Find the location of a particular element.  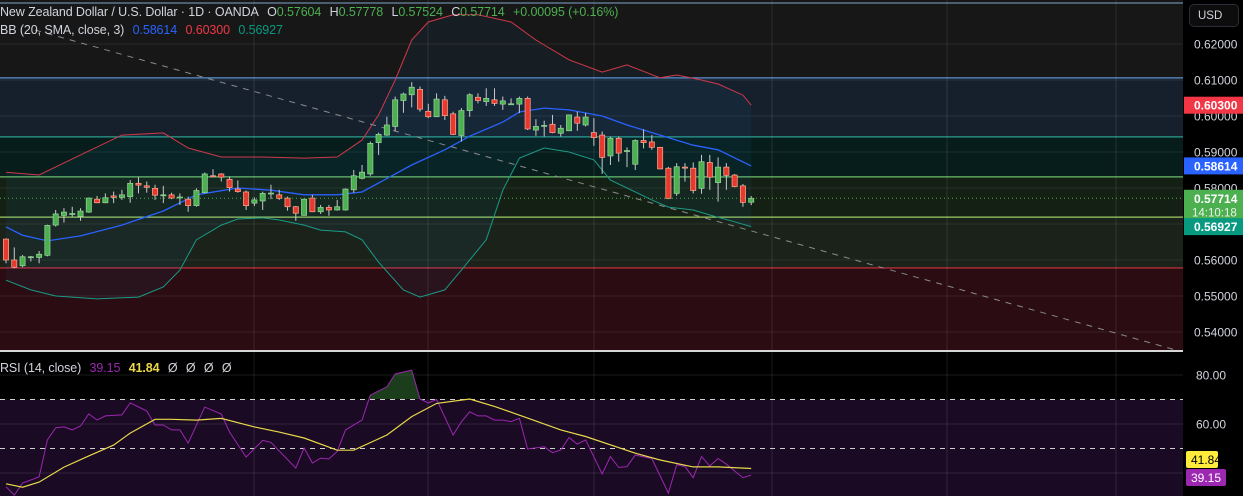

price-tick-label: 0.62000 is located at coordinates (1216, 45).